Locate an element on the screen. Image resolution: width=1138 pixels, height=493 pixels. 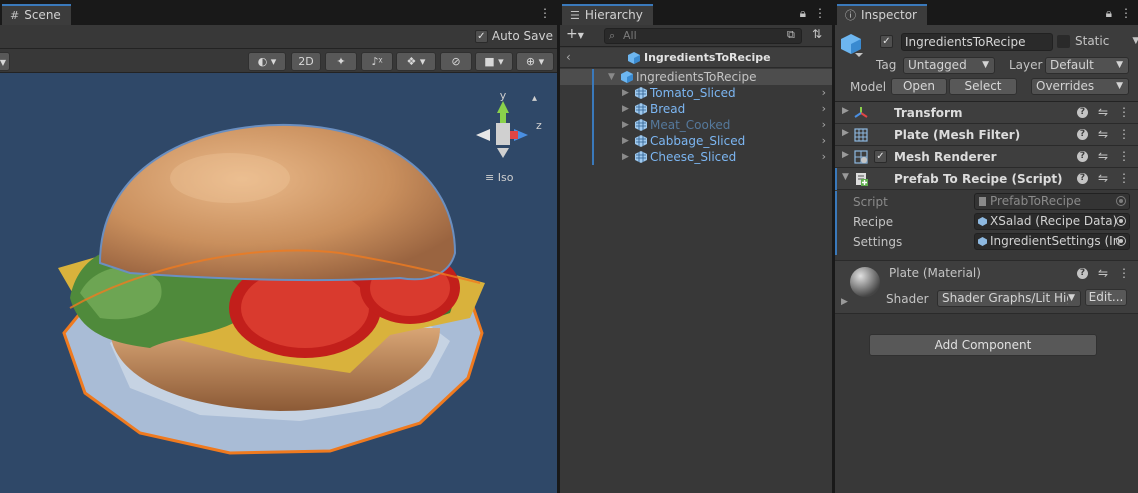
projection-label: ≡ Iso is located at coordinates (499, 177).